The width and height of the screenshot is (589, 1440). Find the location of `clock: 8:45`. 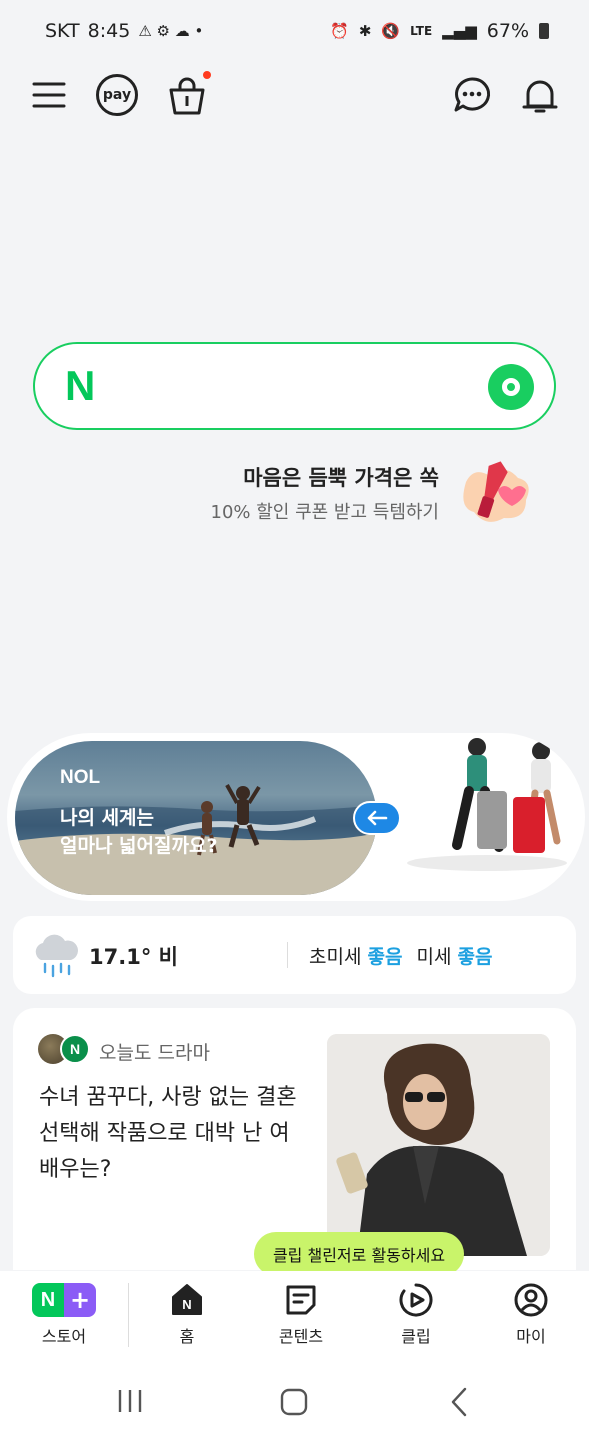

clock: 8:45 is located at coordinates (109, 31).